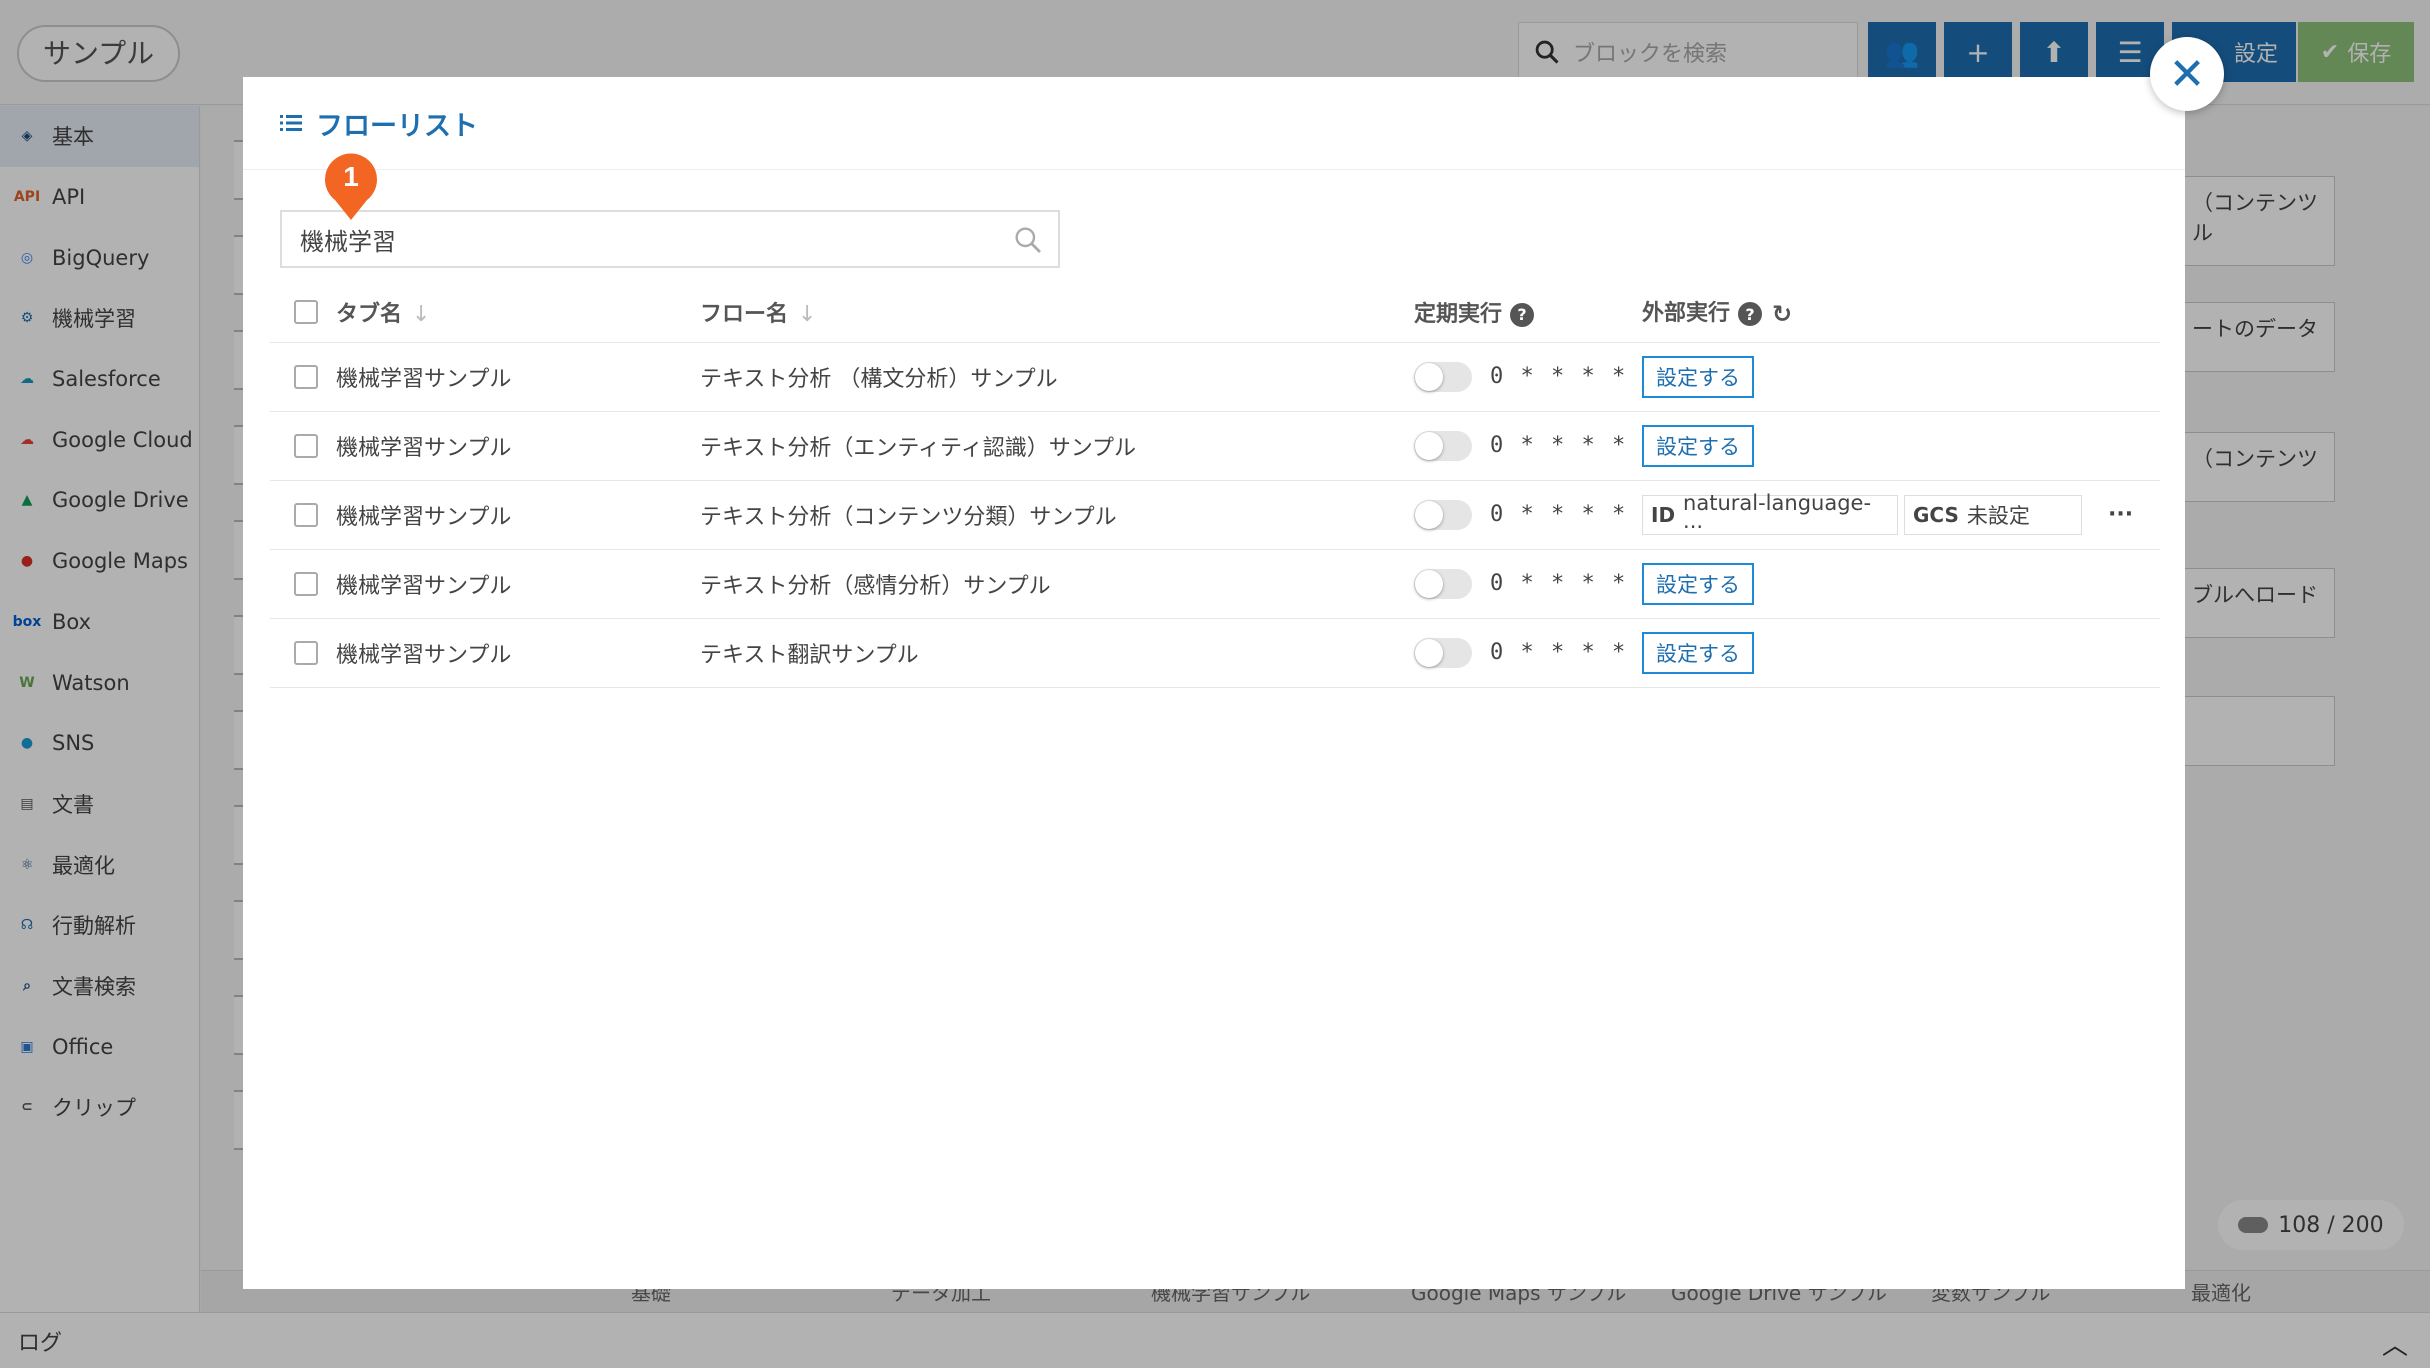 This screenshot has width=2430, height=1368. What do you see at coordinates (1663, 515) in the screenshot?
I see `external-id-label: ID` at bounding box center [1663, 515].